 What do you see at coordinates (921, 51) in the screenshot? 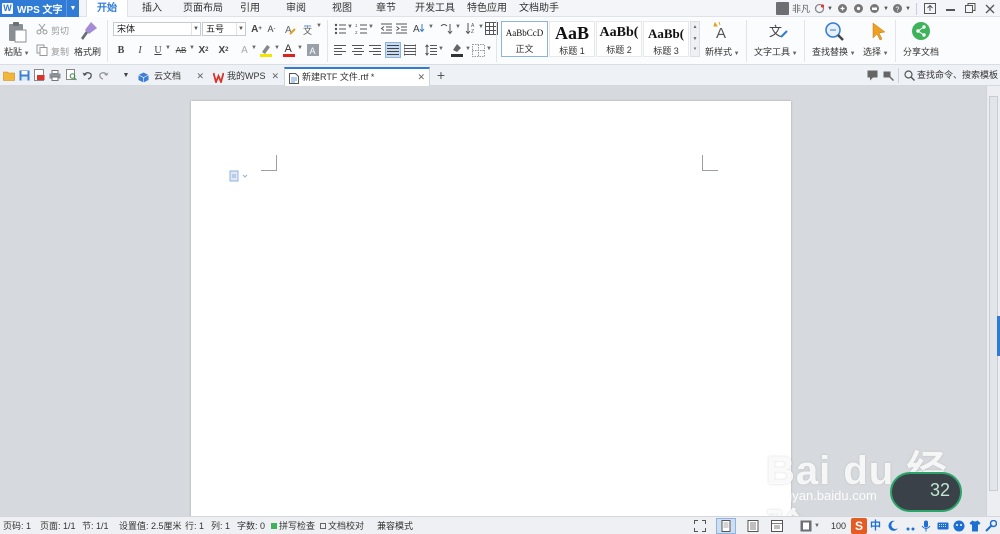
I see `share-button: 分享文档` at bounding box center [921, 51].